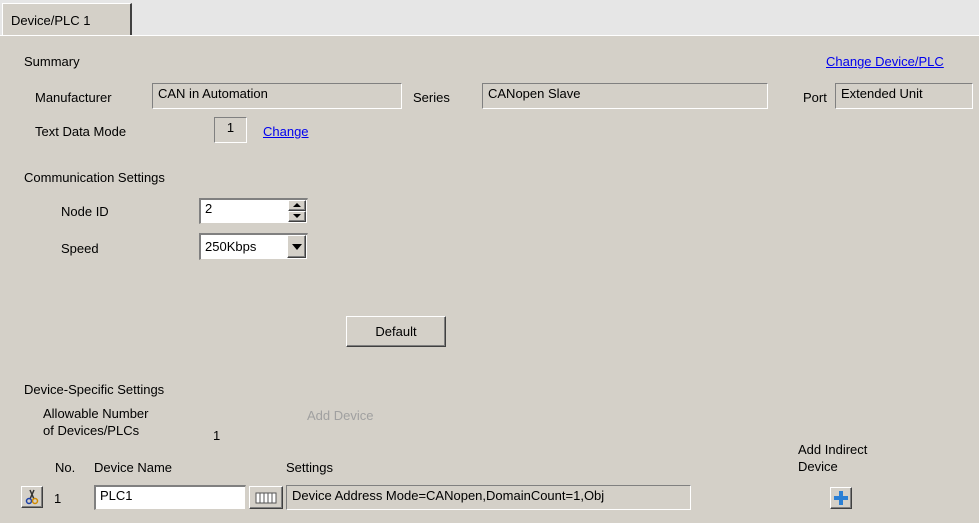 The height and width of the screenshot is (523, 979). Describe the element at coordinates (230, 130) in the screenshot. I see `text-data-mode-field: 1` at that location.